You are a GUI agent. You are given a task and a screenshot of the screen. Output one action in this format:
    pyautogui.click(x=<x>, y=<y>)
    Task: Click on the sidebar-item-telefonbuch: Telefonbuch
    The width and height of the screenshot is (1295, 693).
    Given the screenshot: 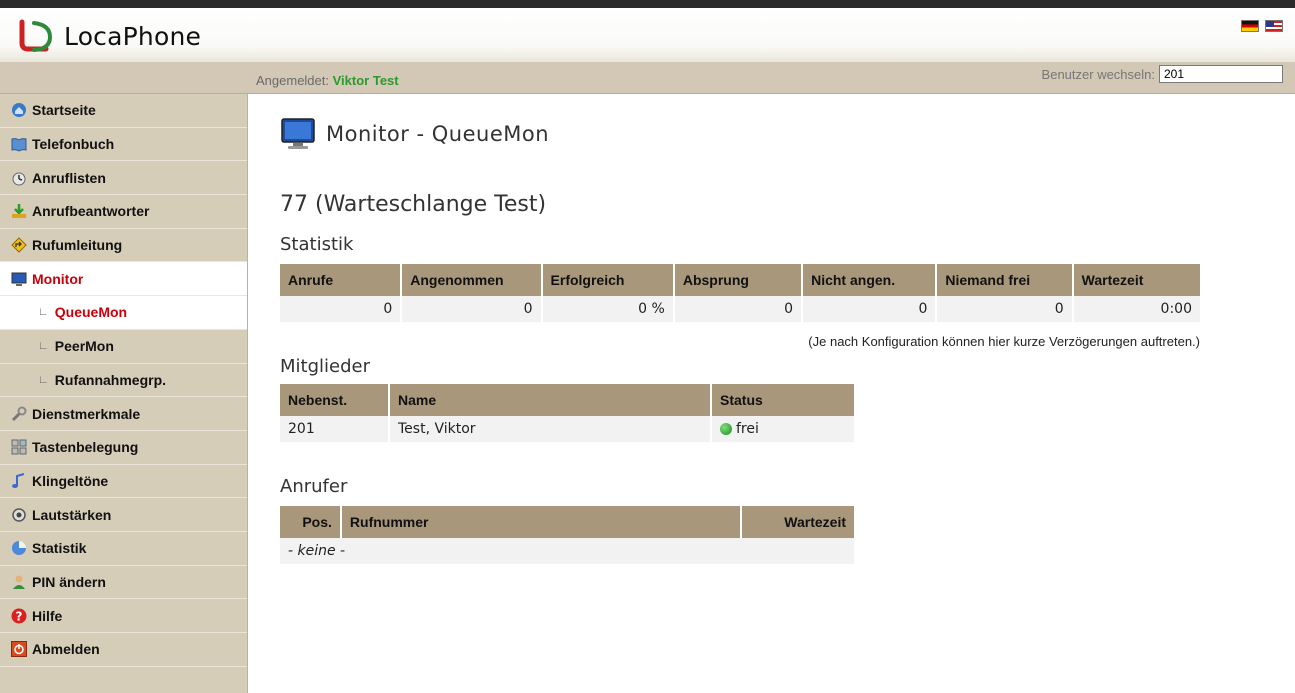 What is the action you would take?
    pyautogui.click(x=123, y=145)
    